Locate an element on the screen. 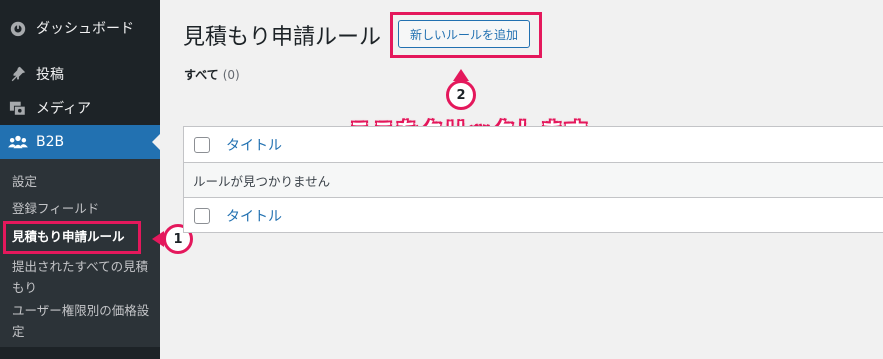 The image size is (883, 359). filter-count: (0) is located at coordinates (231, 75).